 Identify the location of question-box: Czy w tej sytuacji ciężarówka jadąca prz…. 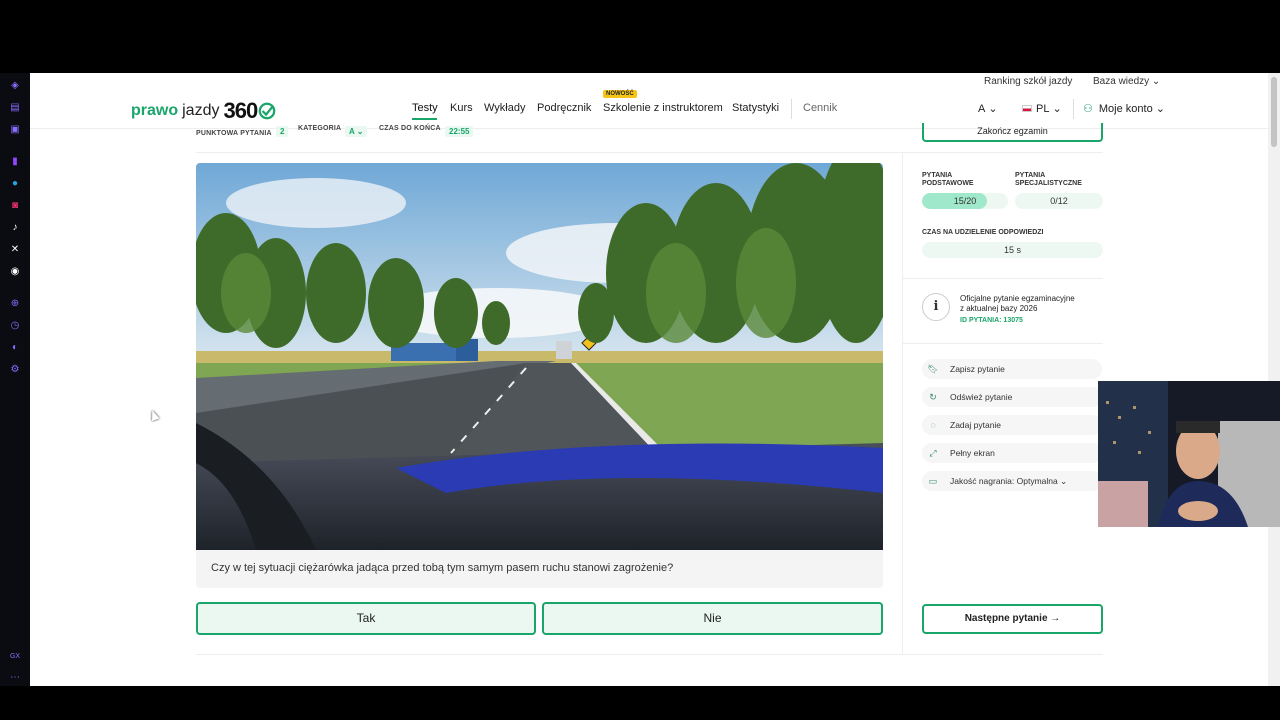
(539, 569).